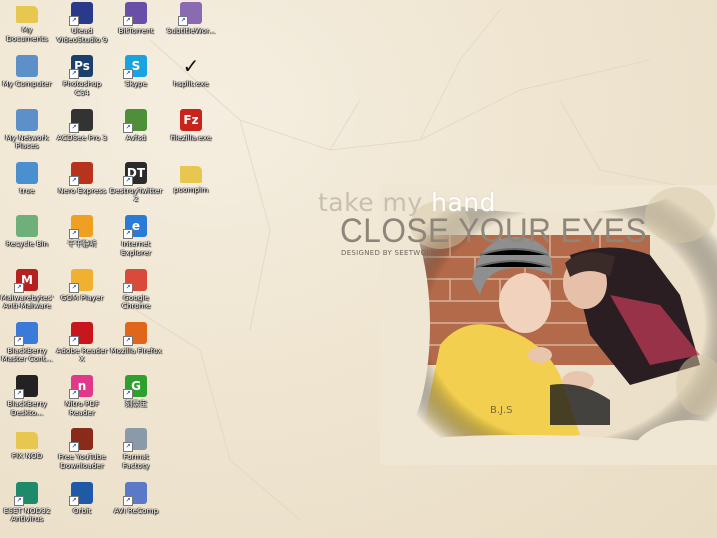 The width and height of the screenshot is (717, 538). Describe the element at coordinates (82, 510) in the screenshot. I see `desktop-icon-label: Orbit` at that location.